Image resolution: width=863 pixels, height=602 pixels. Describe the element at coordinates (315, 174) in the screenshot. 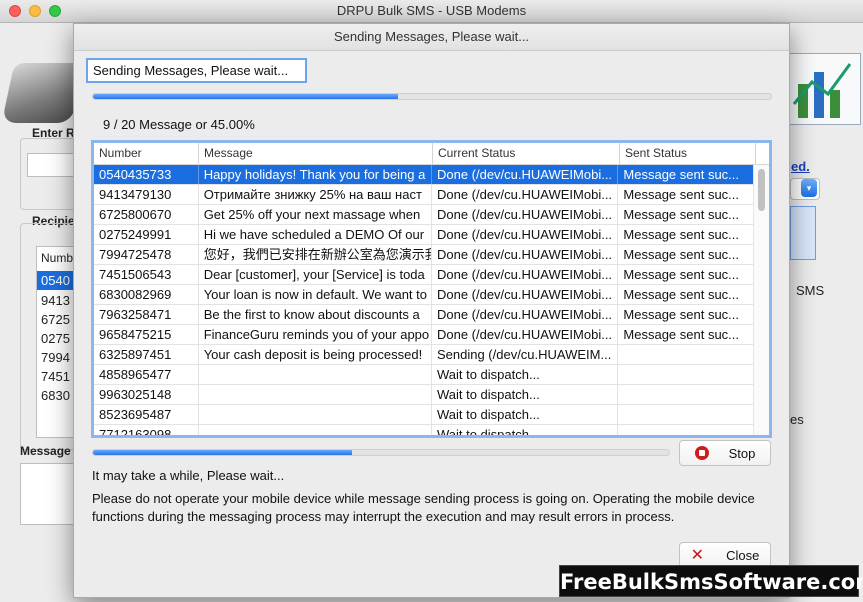

I see `cell-message: Happy holidays! Thank you for being a` at that location.